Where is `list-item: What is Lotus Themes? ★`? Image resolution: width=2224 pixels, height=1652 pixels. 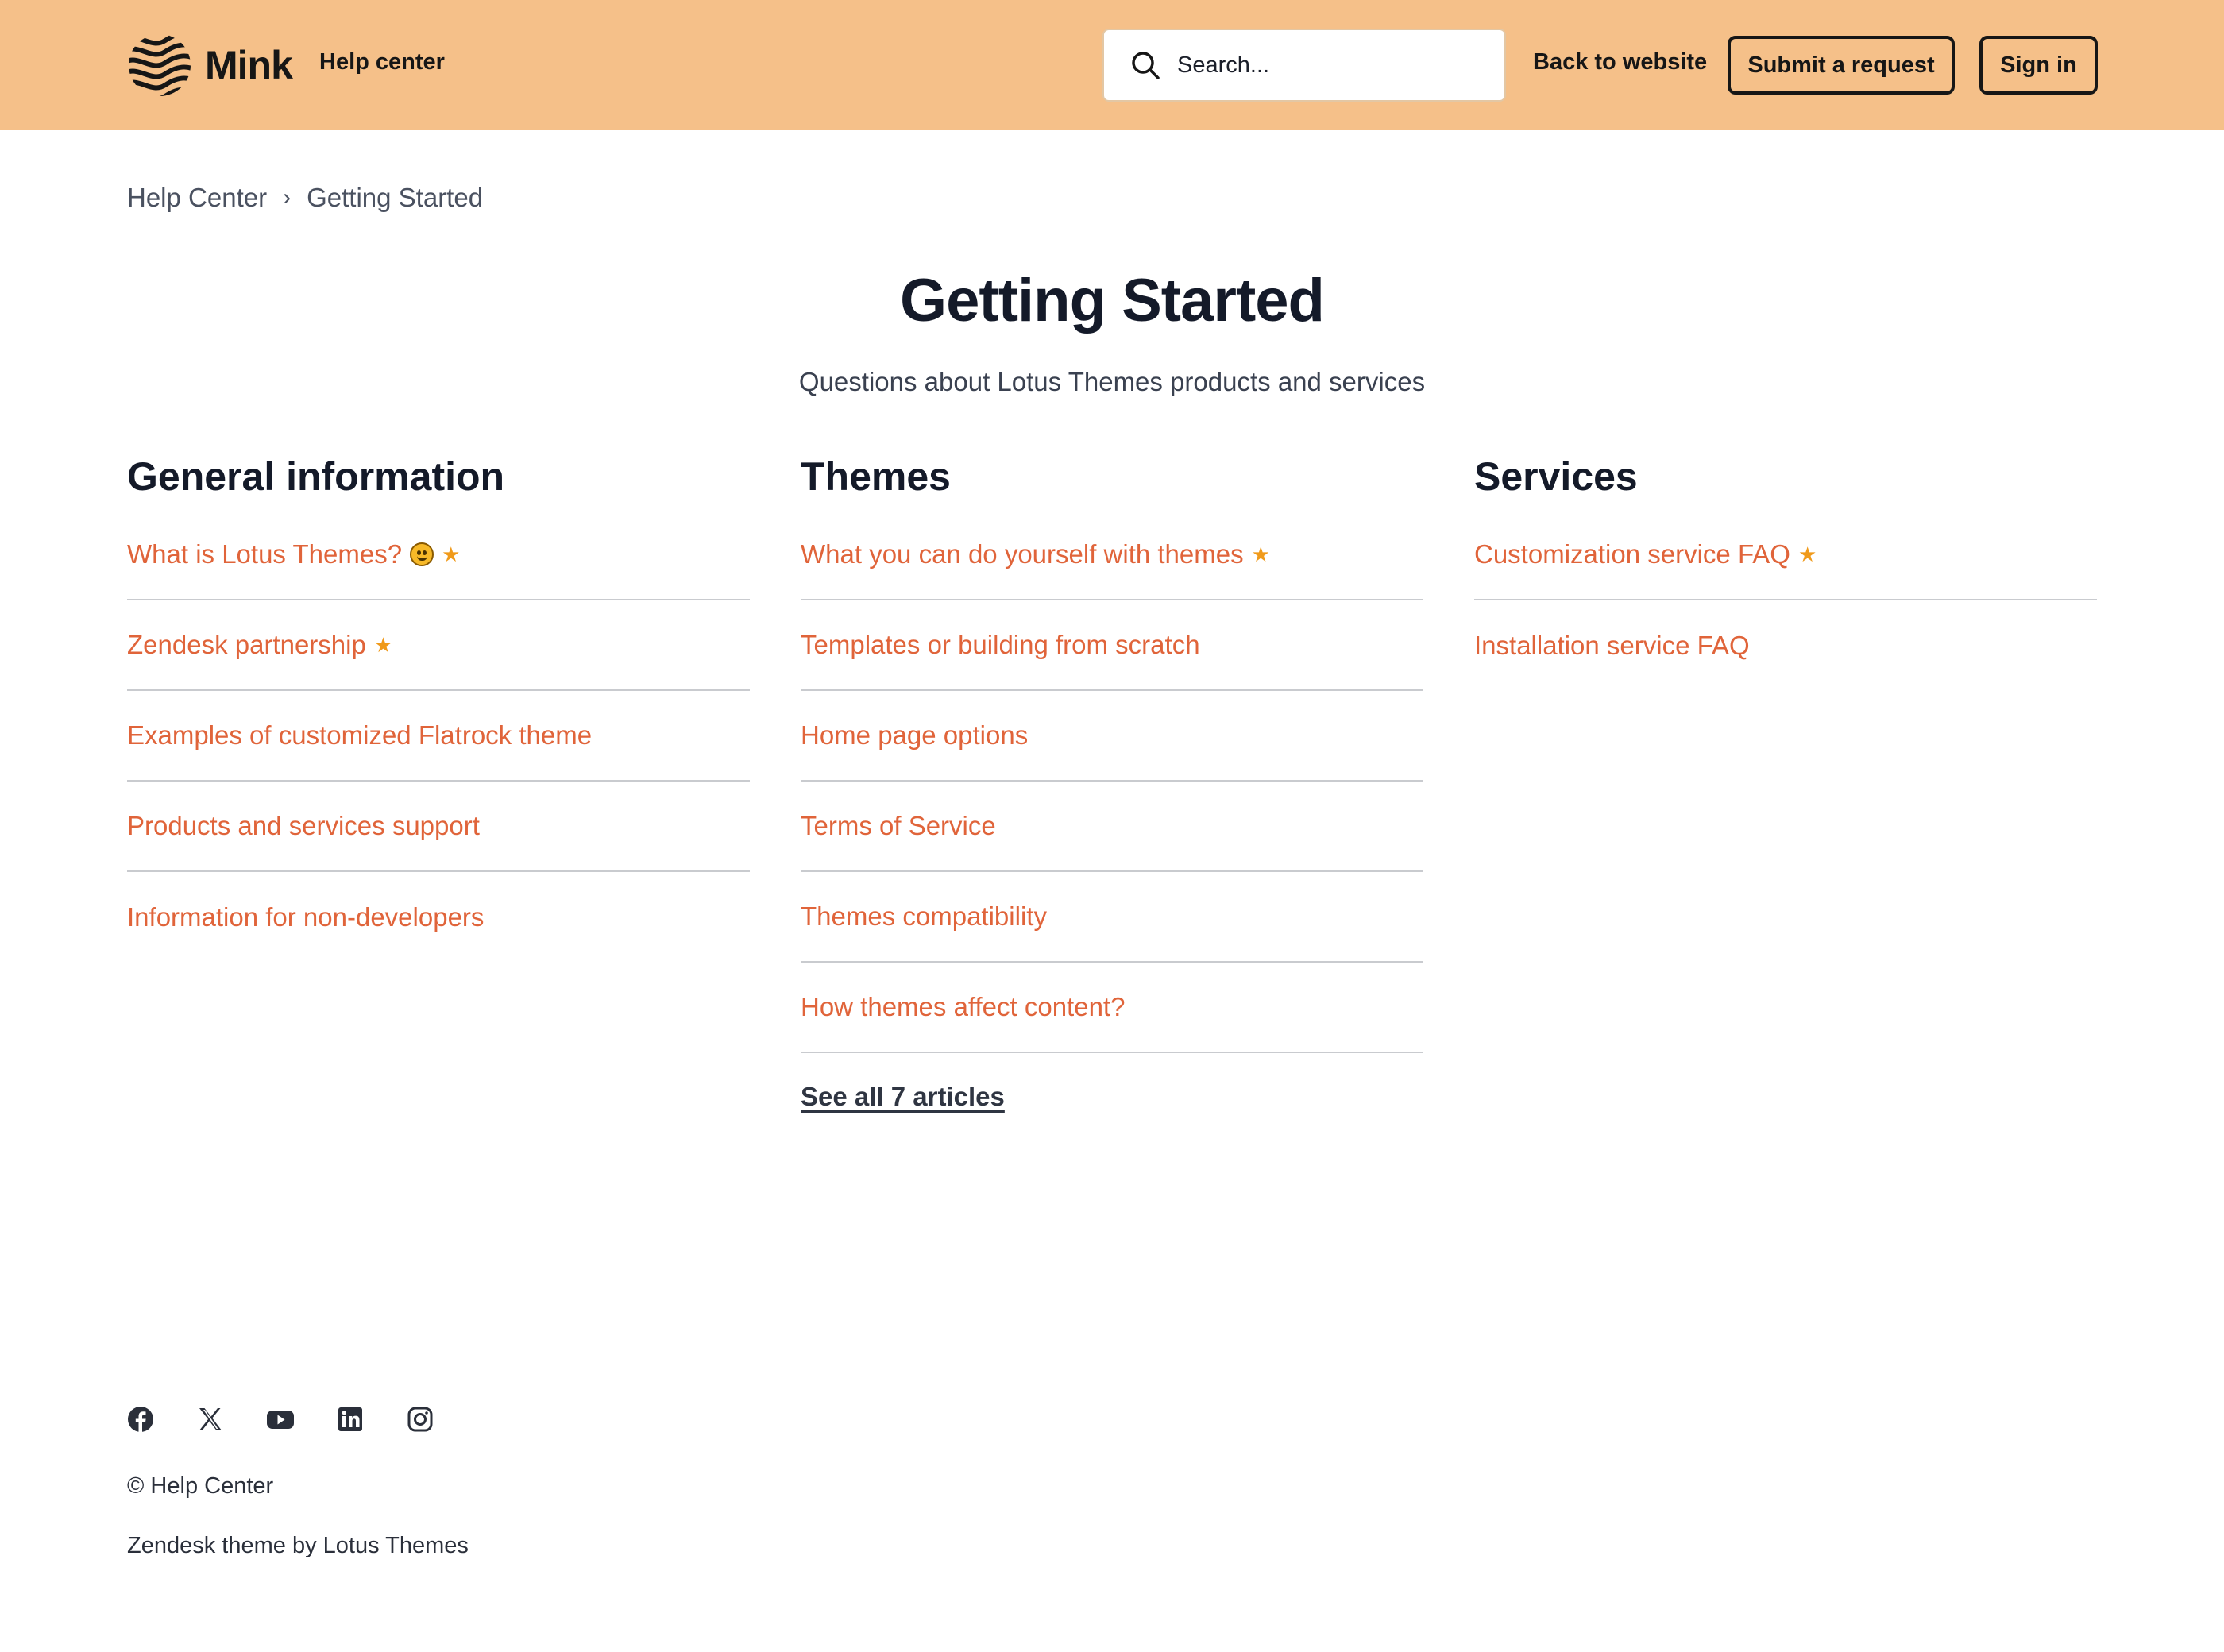
list-item: What is Lotus Themes? ★ is located at coordinates (438, 555).